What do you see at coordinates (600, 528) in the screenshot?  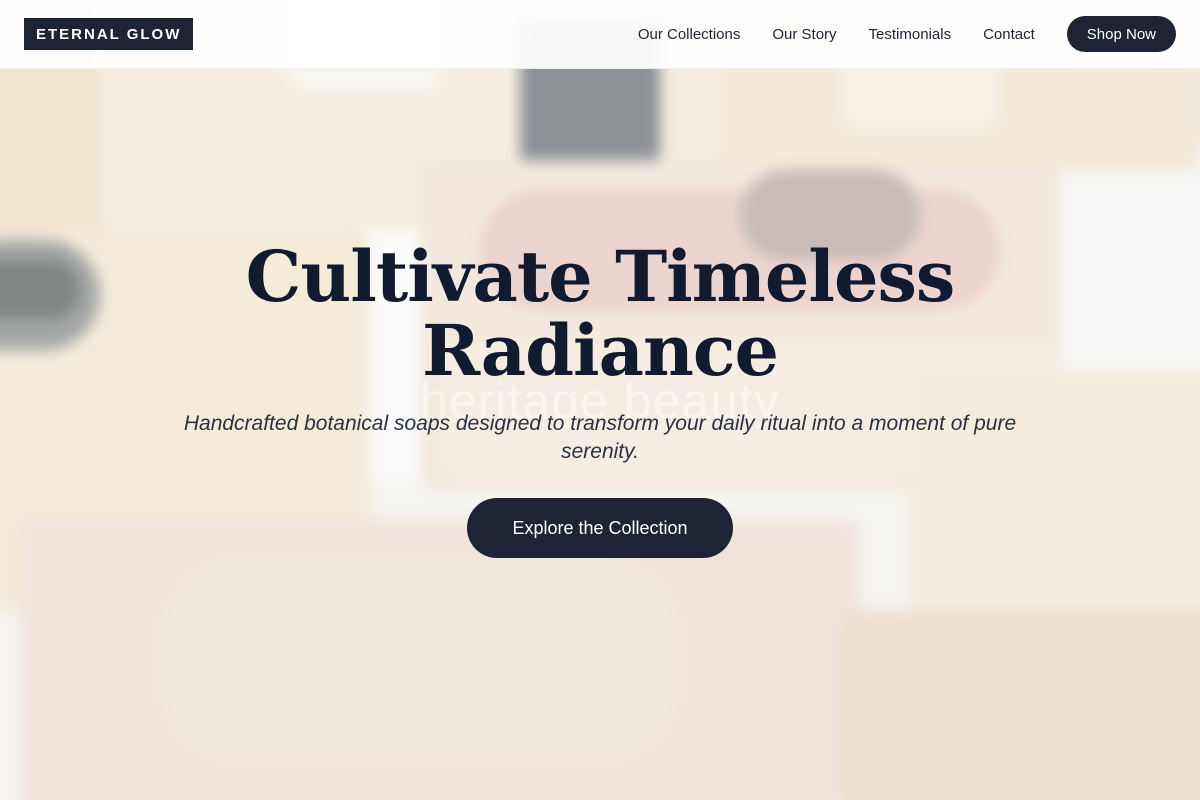 I see `explore-collection-button: Explore the Collection` at bounding box center [600, 528].